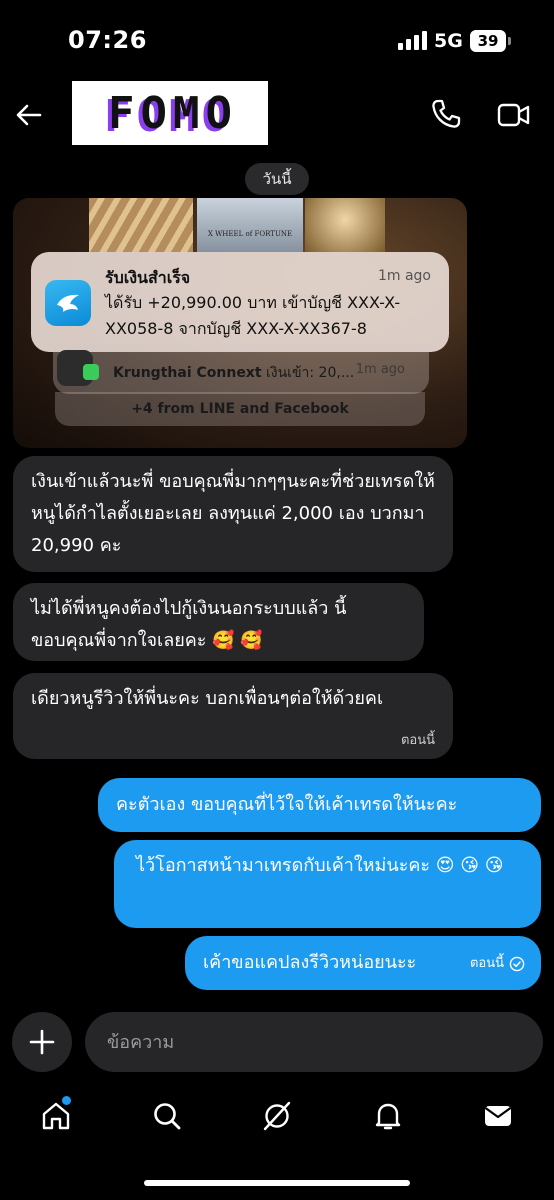  Describe the element at coordinates (170, 113) in the screenshot. I see `contact-avatar-logo: F O M O` at that location.